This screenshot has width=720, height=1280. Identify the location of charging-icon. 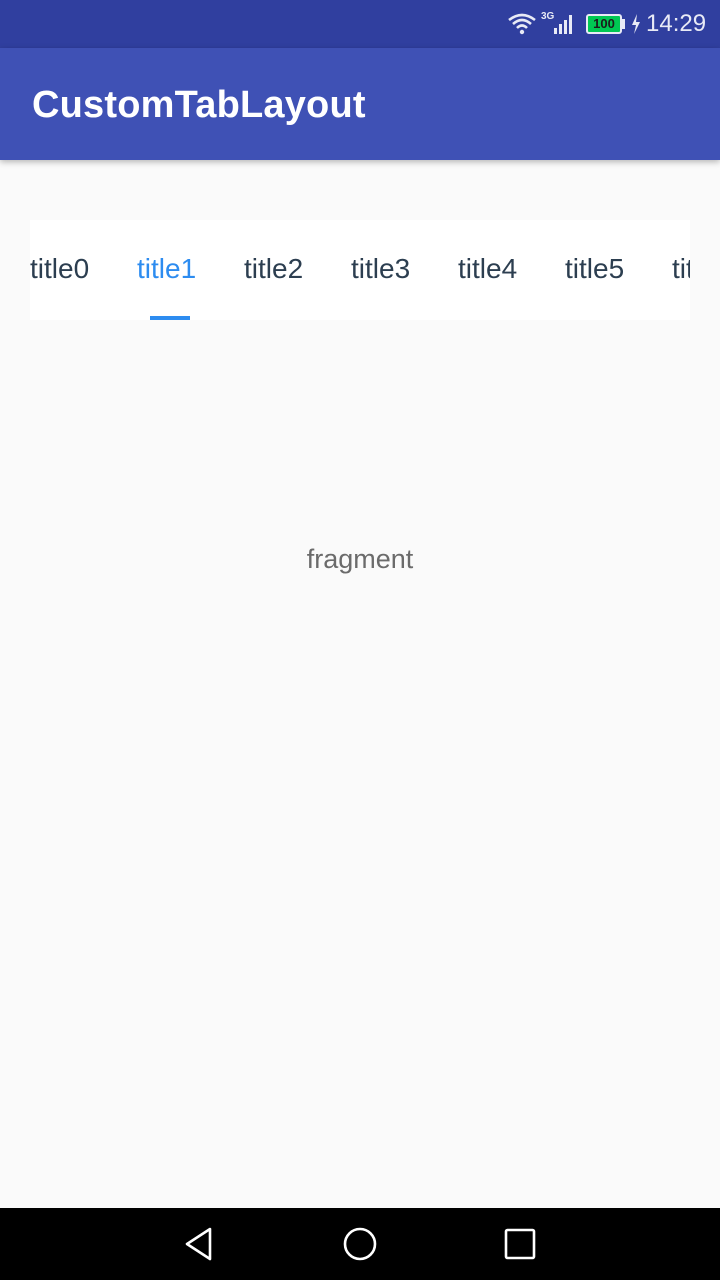
(636, 24).